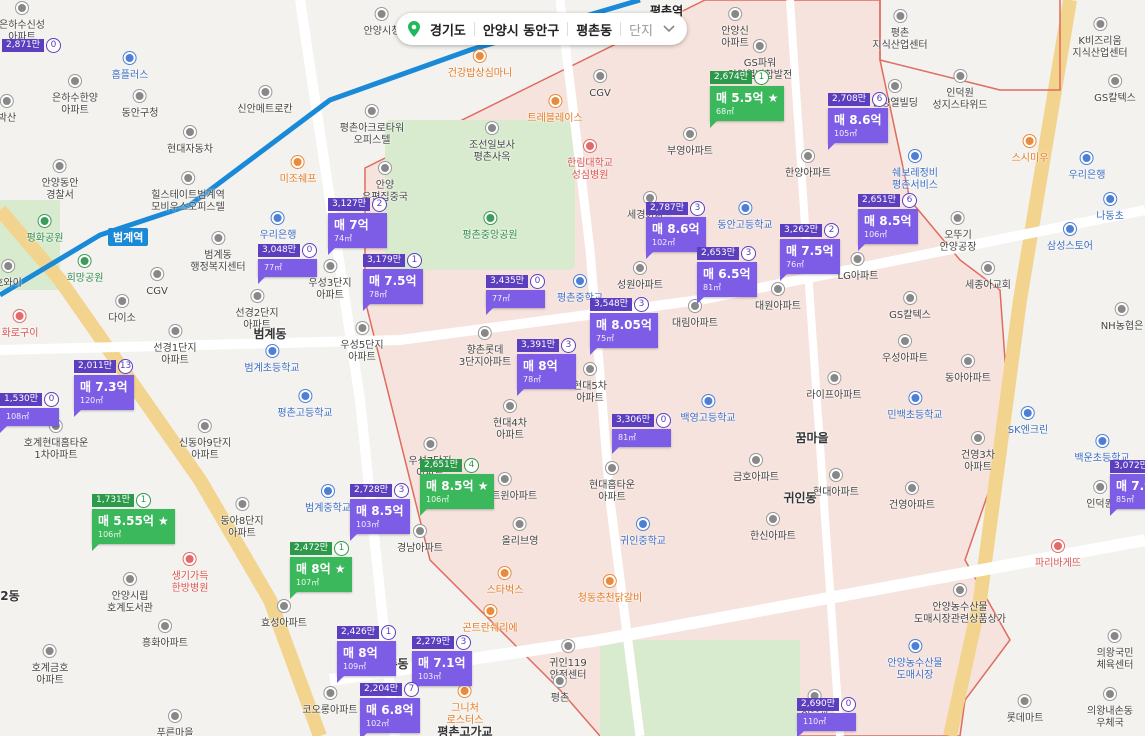  What do you see at coordinates (747, 99) in the screenshot?
I see `apartment-price-marker: 2,674만 1 매 5.5억 ★ 68㎡` at bounding box center [747, 99].